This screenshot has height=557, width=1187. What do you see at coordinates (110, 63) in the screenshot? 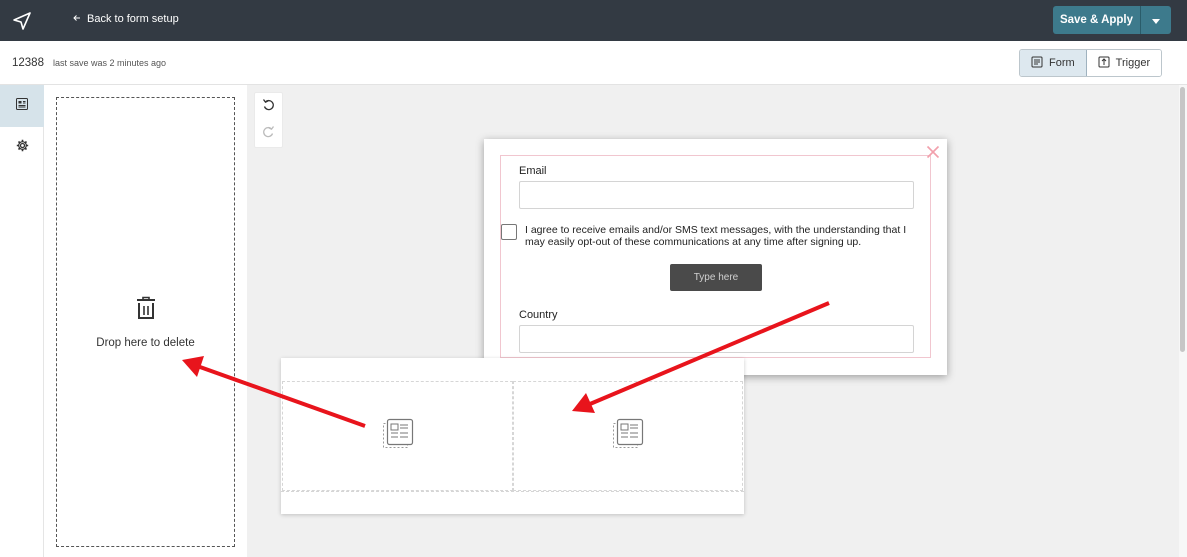
I see `save-status: last save was 2 minutes ago` at bounding box center [110, 63].